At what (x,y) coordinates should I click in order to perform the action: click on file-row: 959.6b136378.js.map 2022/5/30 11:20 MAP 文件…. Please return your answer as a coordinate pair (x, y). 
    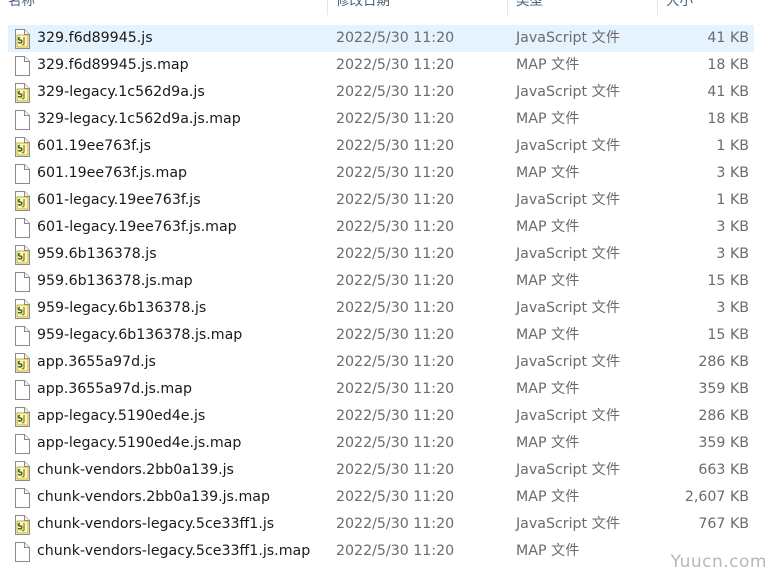
    Looking at the image, I should click on (389, 281).